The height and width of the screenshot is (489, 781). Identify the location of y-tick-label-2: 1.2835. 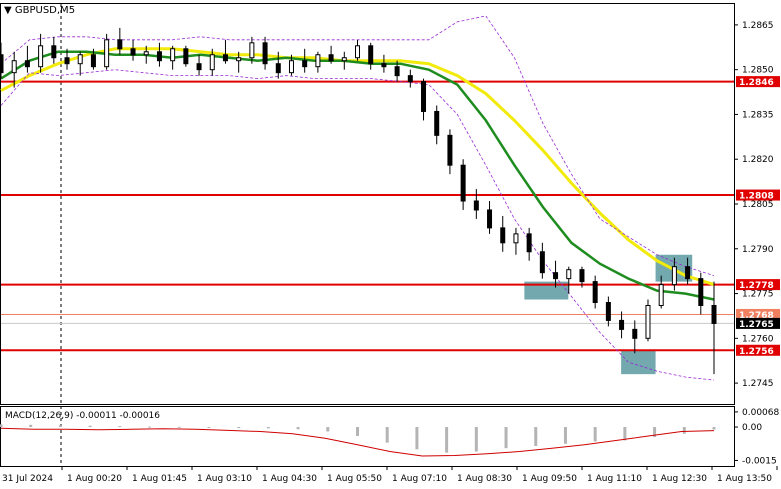
(758, 115).